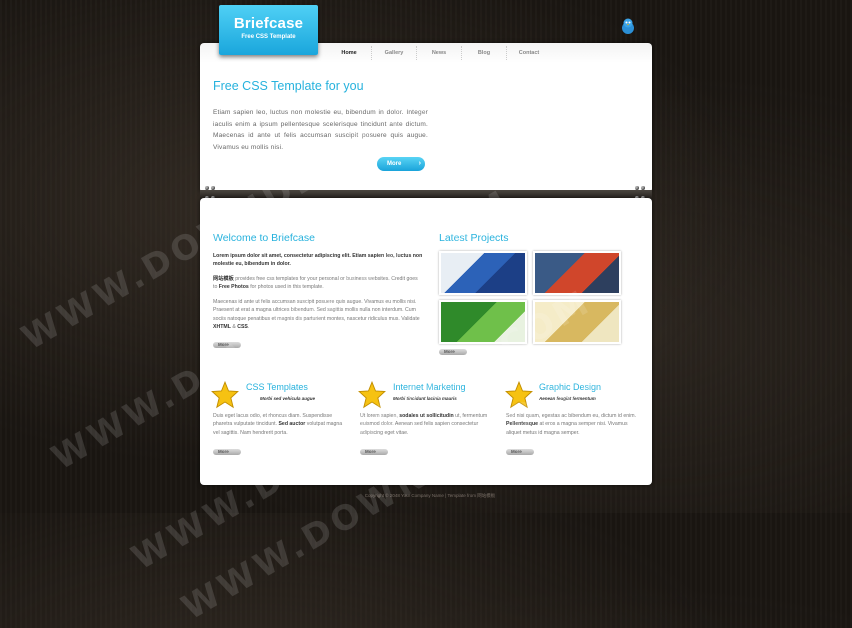 The height and width of the screenshot is (628, 852). What do you see at coordinates (429, 387) in the screenshot?
I see `feature-title: Internet Marketing` at bounding box center [429, 387].